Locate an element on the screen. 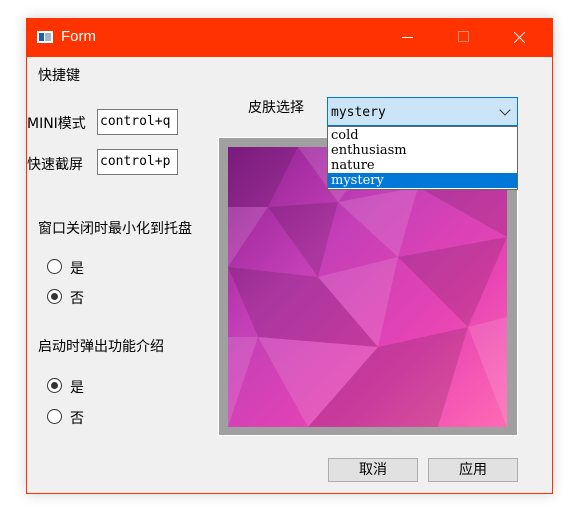  tray-no-label: 否 is located at coordinates (77, 299).